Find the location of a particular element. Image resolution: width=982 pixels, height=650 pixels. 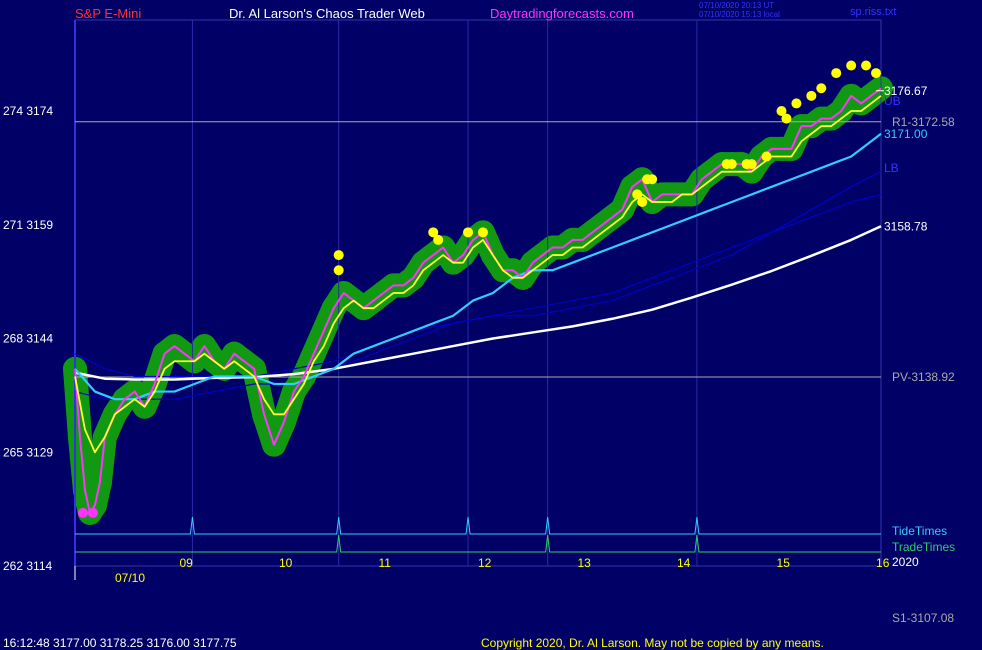

x-tick-label: 16 is located at coordinates (883, 563).